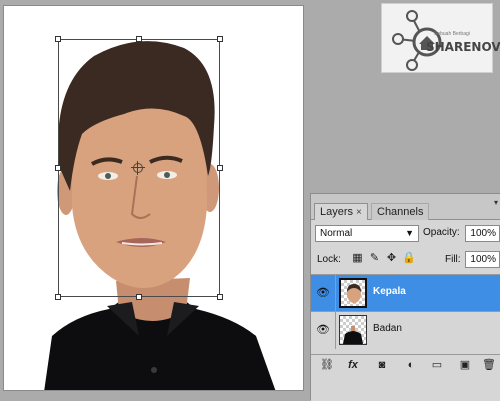 Image resolution: width=500 pixels, height=401 pixels. Describe the element at coordinates (336, 233) in the screenshot. I see `blend-mode-value: Normal` at that location.